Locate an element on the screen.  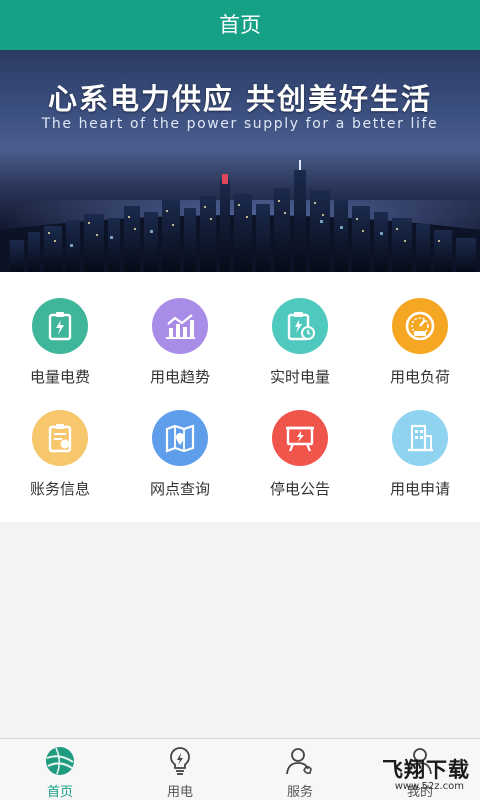
tab-item: 用电 is located at coordinates (180, 769).